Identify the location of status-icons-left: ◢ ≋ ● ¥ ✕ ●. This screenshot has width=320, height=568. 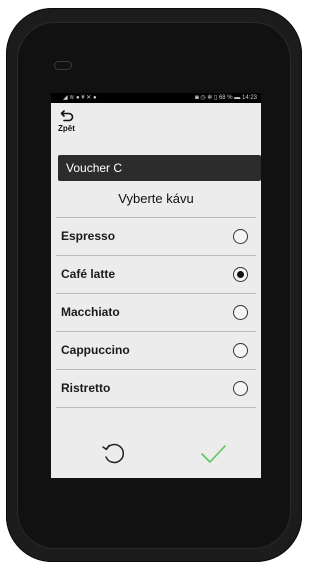
(80, 98).